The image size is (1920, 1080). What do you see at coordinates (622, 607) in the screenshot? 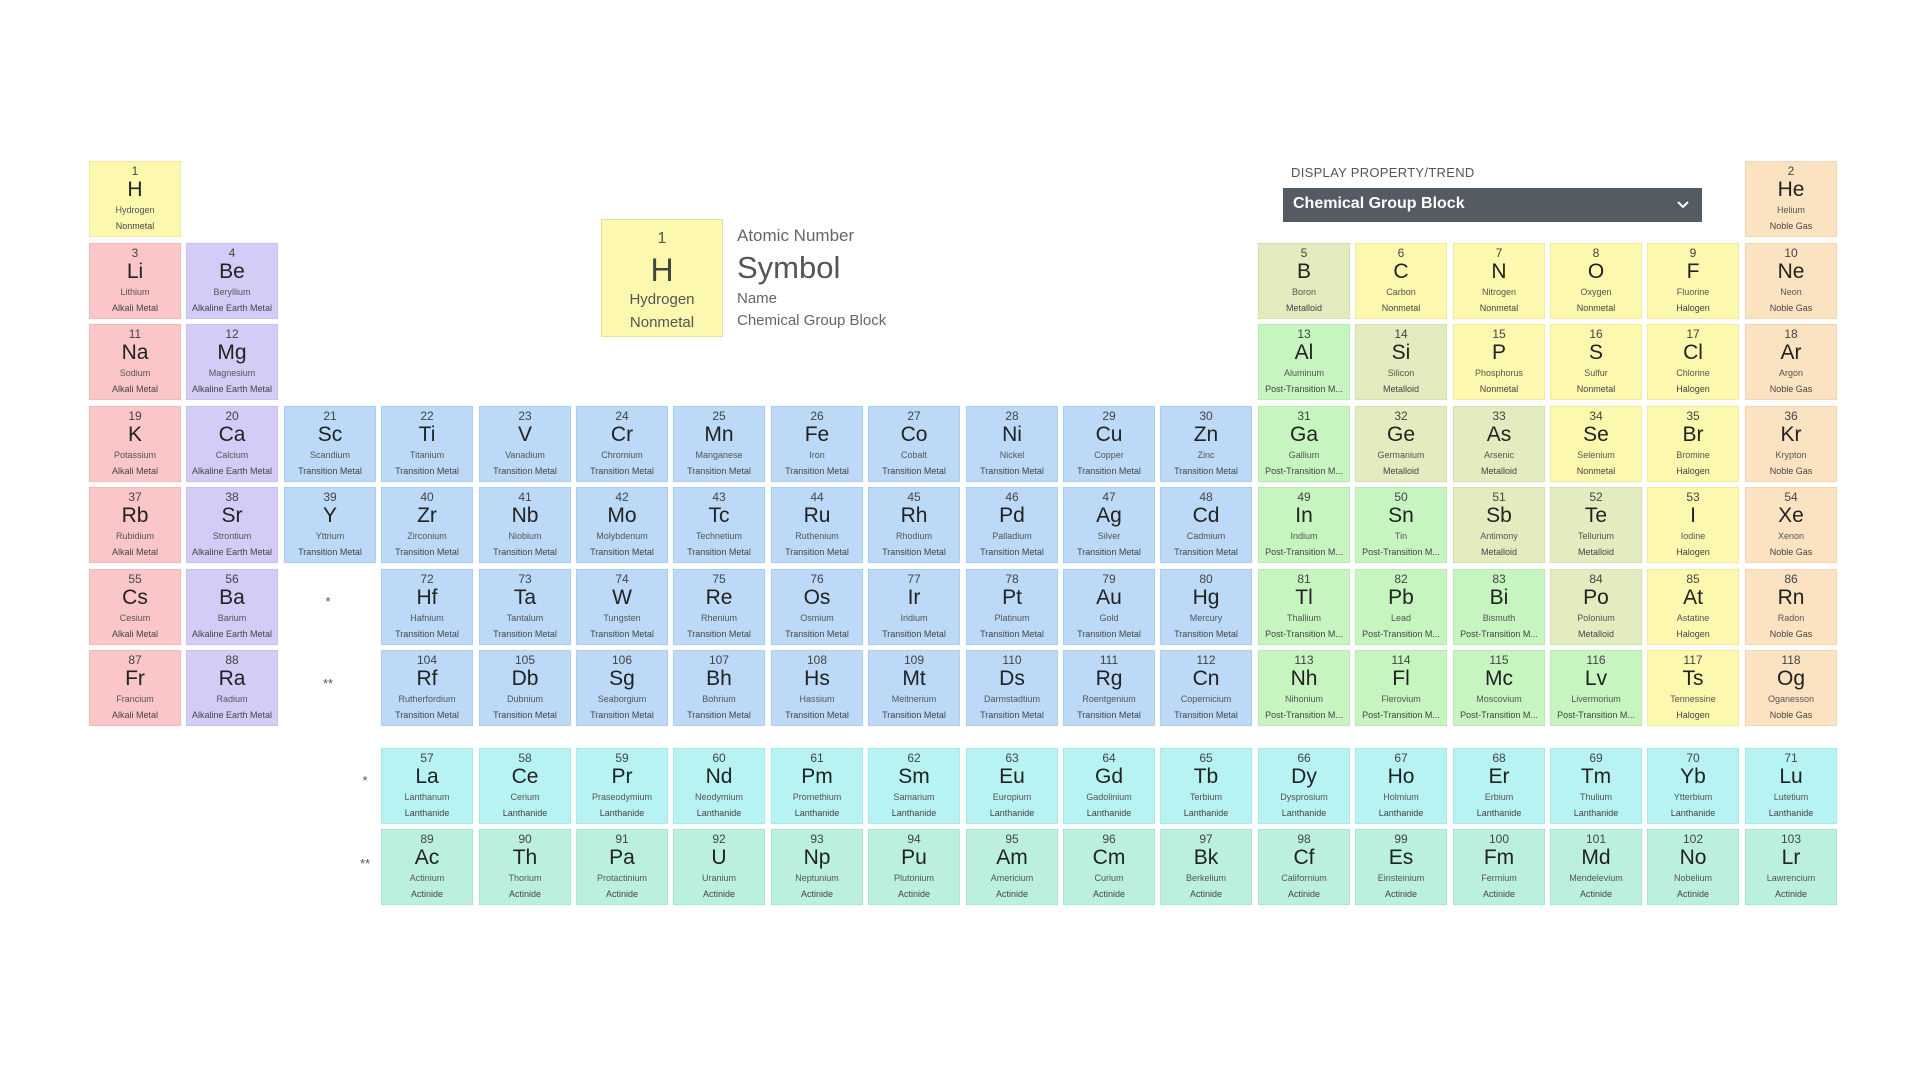
I see `element-cell-w: 74 W Tungsten Transition Metal` at bounding box center [622, 607].